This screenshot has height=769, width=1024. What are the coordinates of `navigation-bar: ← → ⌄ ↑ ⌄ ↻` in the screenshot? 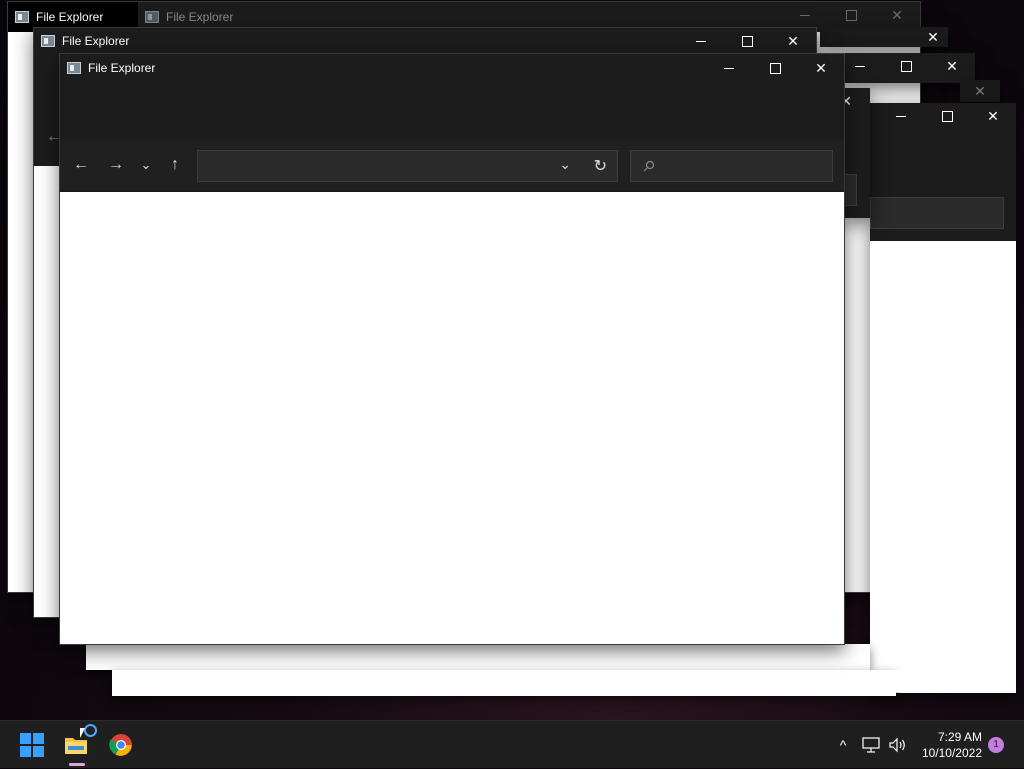 It's located at (452, 165).